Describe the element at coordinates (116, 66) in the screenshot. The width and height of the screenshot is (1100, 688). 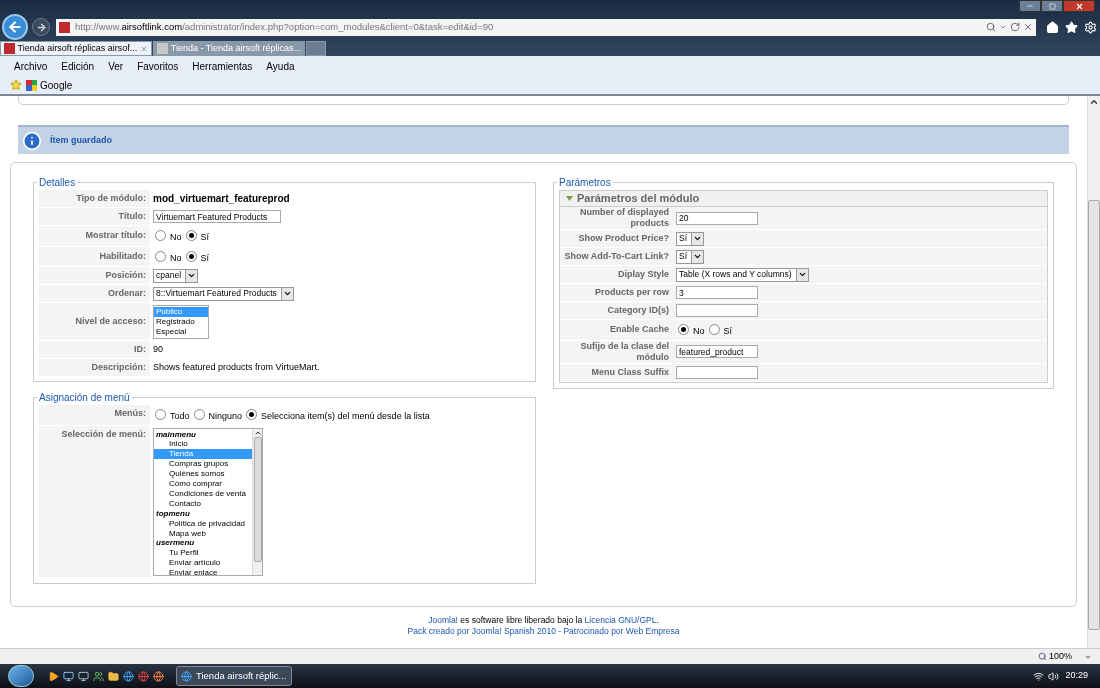
I see `menu-item: Ver` at that location.